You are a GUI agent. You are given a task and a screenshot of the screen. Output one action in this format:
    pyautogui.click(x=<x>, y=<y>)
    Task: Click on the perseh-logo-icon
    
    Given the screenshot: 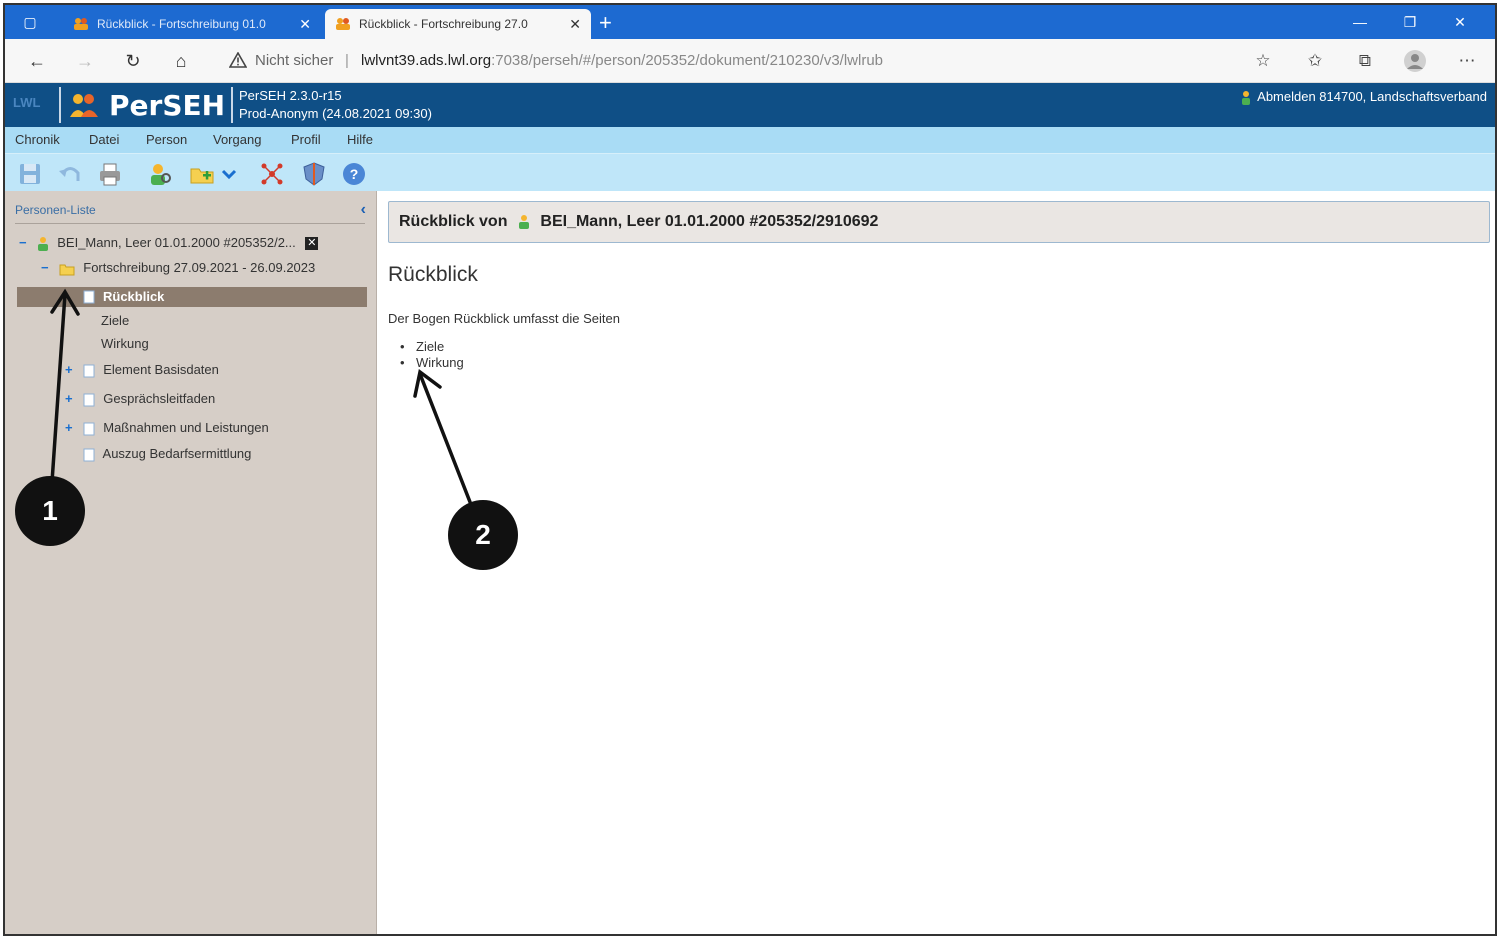 What is the action you would take?
    pyautogui.click(x=84, y=105)
    